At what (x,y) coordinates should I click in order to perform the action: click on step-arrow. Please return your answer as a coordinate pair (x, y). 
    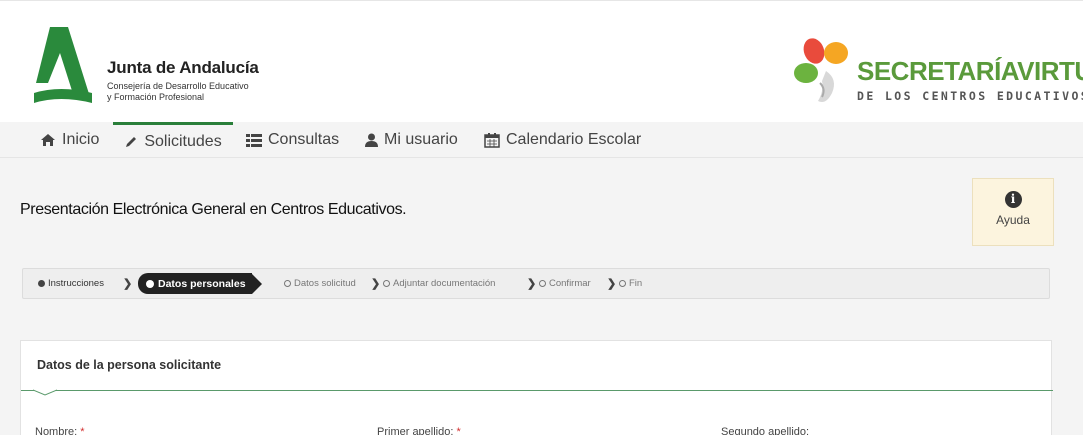
    Looking at the image, I should click on (256, 283).